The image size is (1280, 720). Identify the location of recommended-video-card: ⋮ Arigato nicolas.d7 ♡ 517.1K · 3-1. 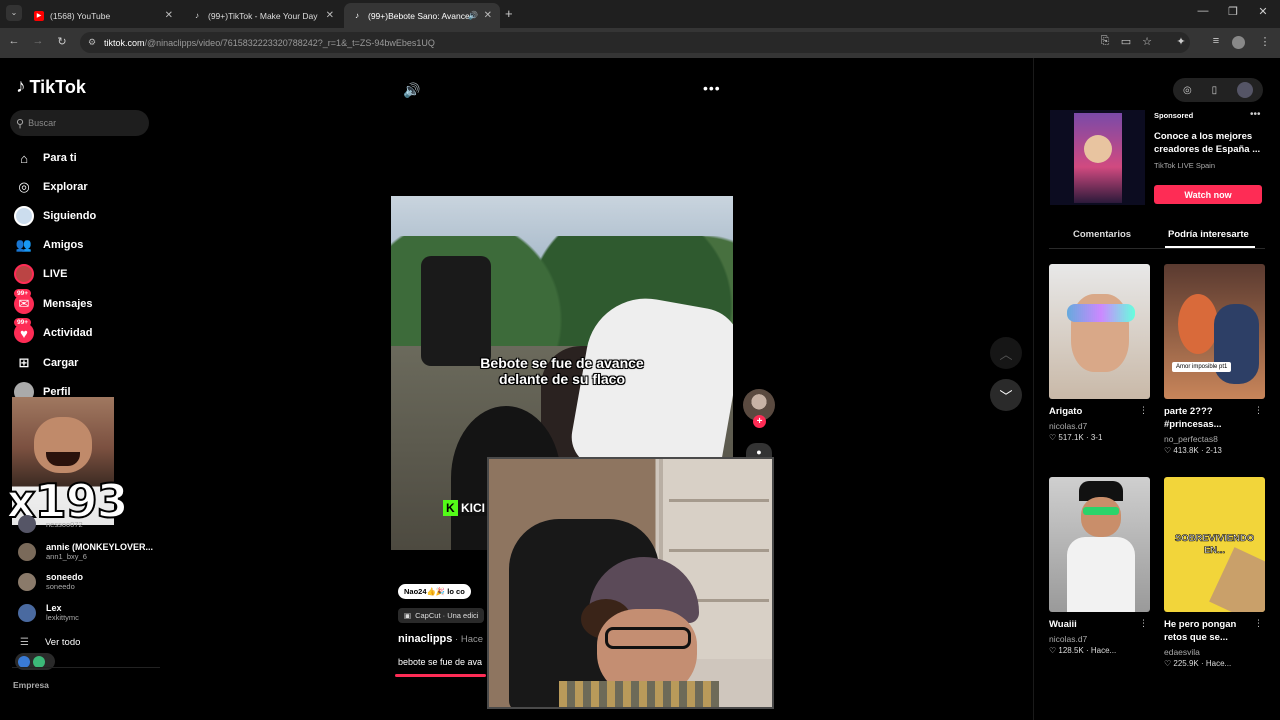
(1099, 353).